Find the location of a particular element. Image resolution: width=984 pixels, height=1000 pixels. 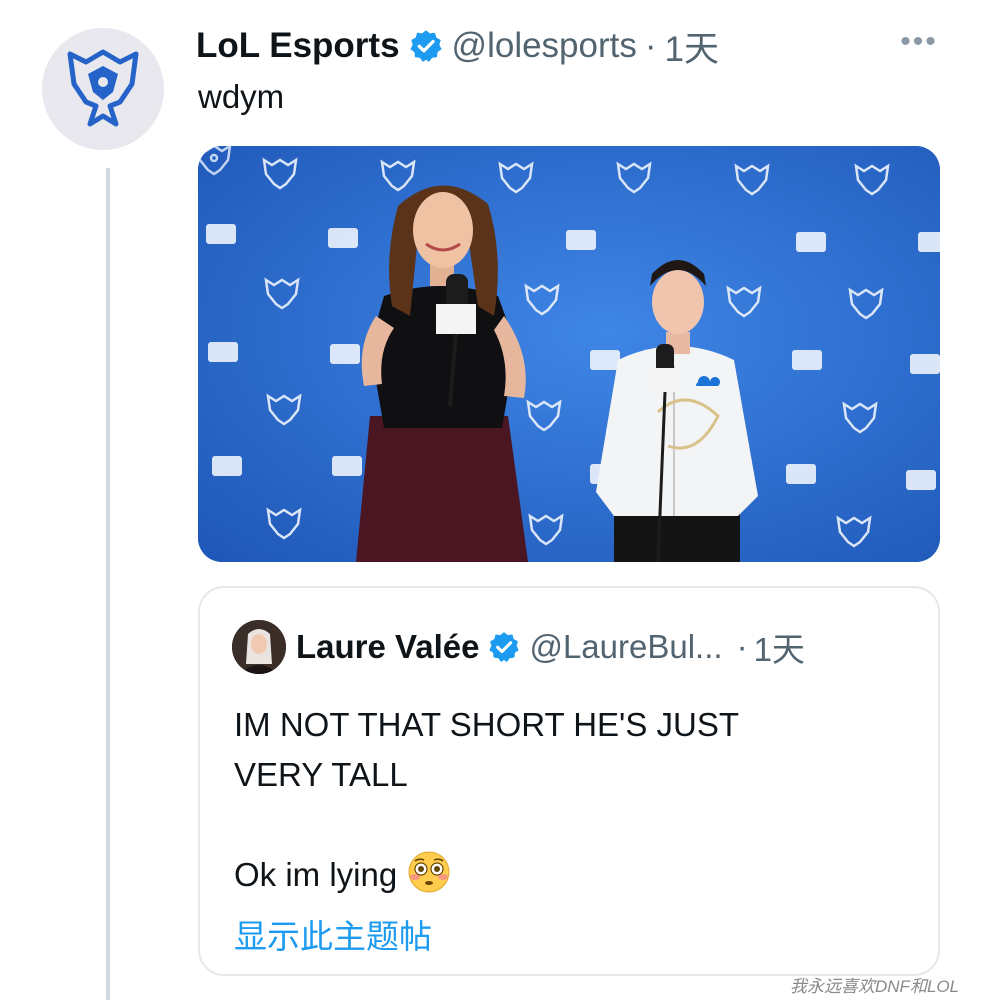

quoted-text-line: IM NOT THAT SHORT HE'S JUST is located at coordinates (487, 724).